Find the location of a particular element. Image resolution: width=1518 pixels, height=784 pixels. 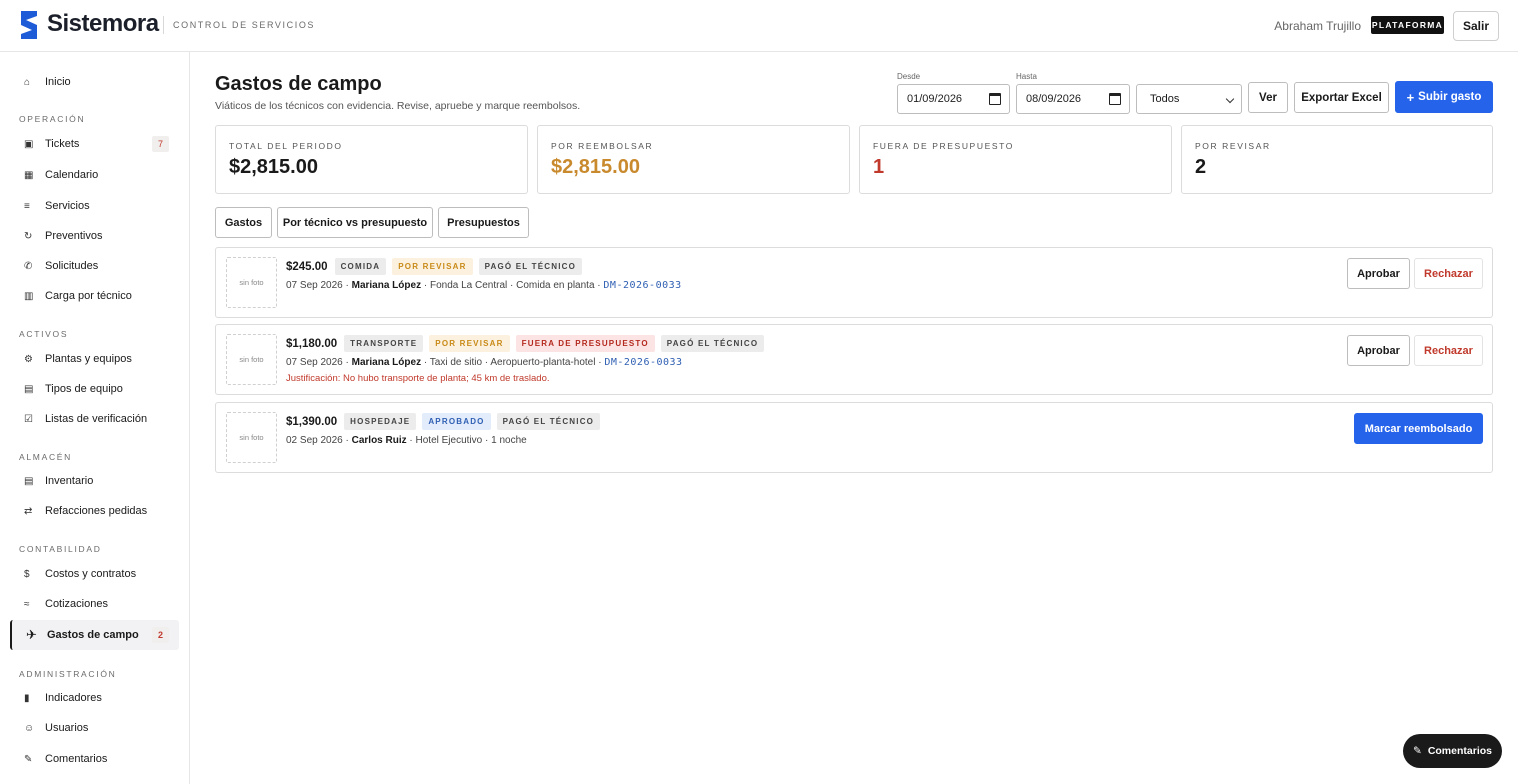

sidebar-item-solicitudes: ✆ Solicitudes is located at coordinates (94, 266).